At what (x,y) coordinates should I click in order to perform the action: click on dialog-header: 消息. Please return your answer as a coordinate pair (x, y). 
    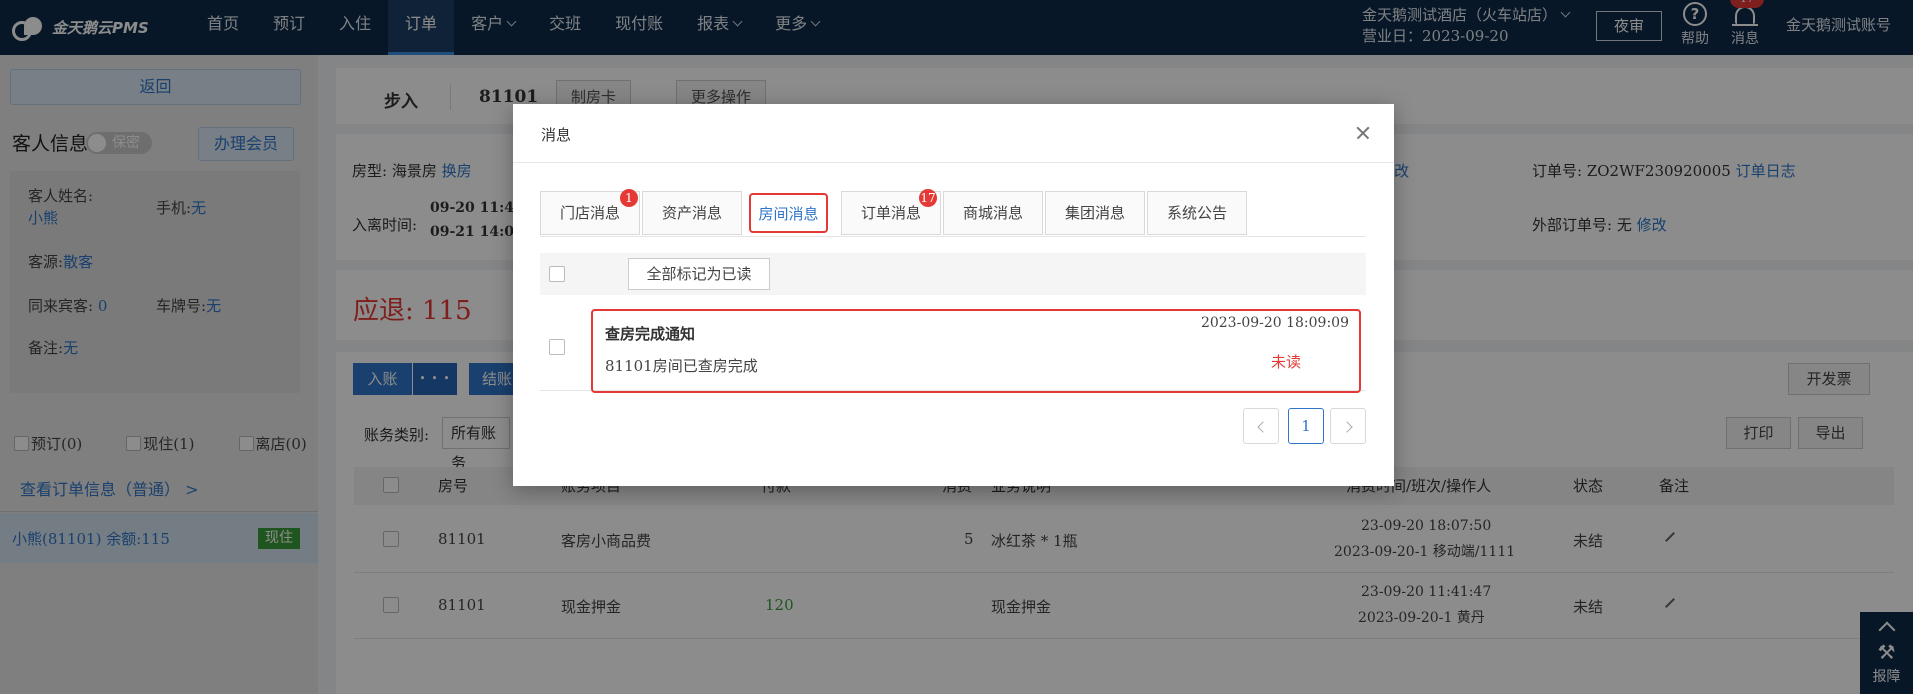
    Looking at the image, I should click on (953, 133).